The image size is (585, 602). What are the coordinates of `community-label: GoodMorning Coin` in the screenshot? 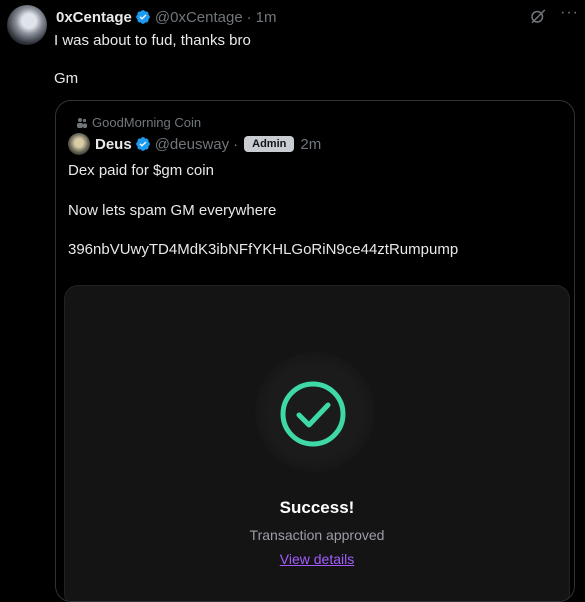 It's located at (138, 122).